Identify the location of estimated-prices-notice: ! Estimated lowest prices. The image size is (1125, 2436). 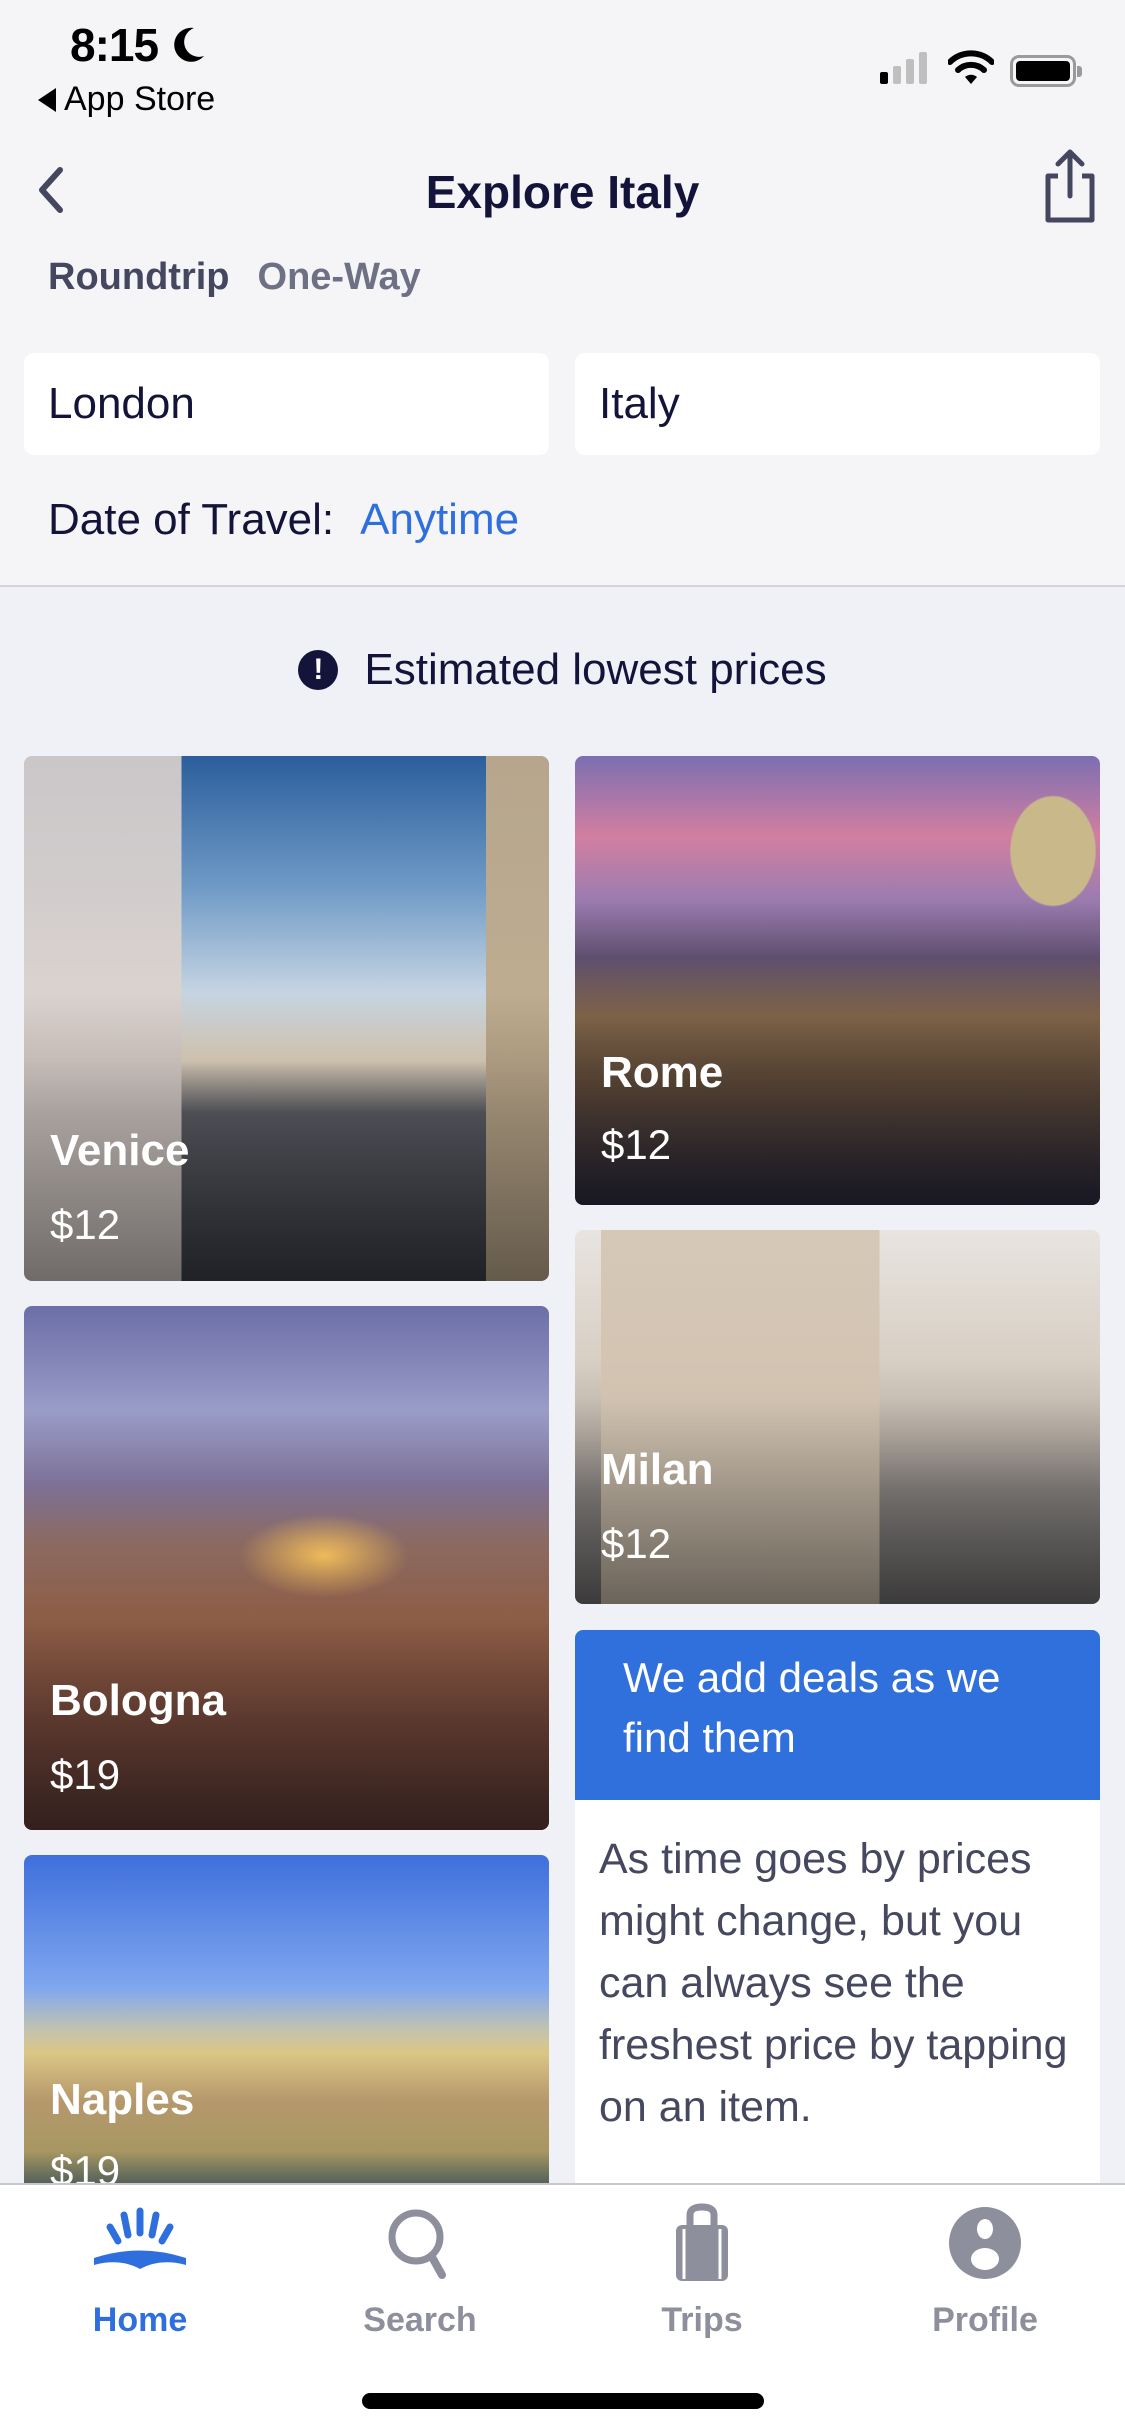
(562, 670).